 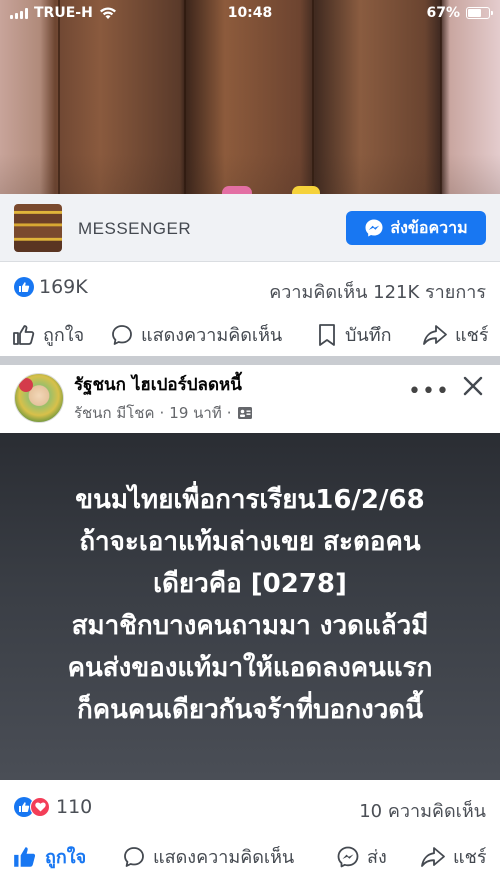 I want to click on post2-time: 19 นาที, so click(x=195, y=413).